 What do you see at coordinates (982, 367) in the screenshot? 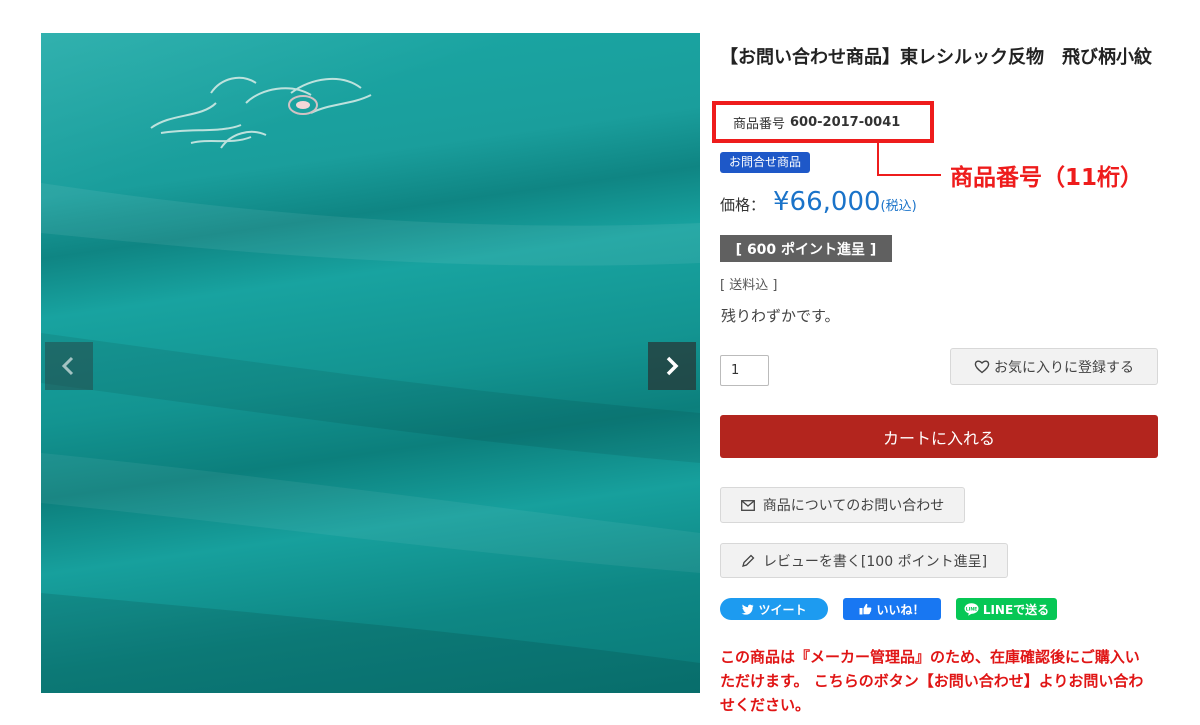
I see `heart-icon` at bounding box center [982, 367].